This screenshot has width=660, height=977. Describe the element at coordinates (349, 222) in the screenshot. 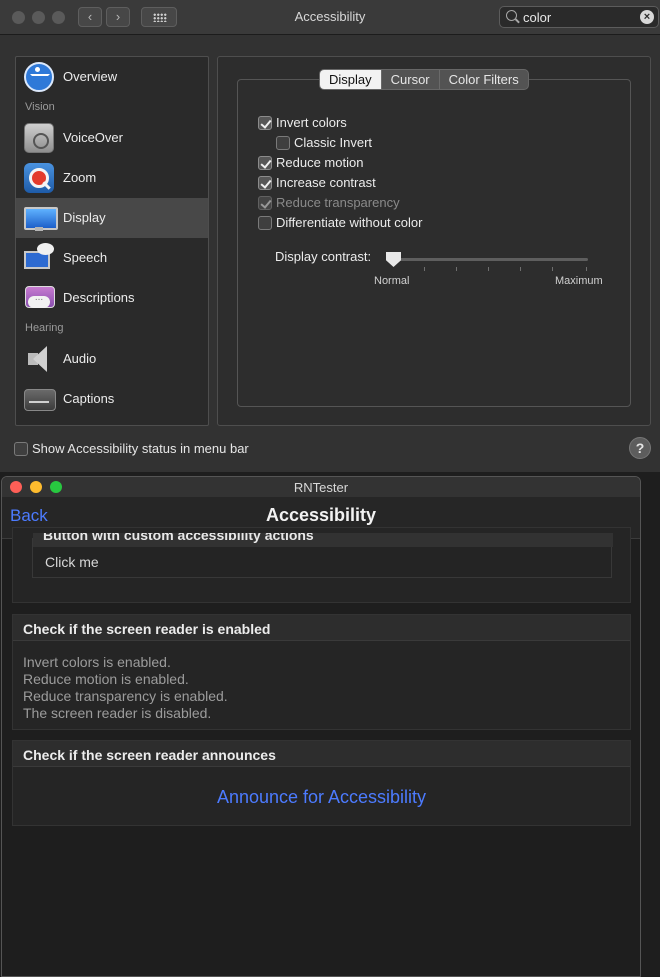

I see `option-label: Differentiate without color` at that location.